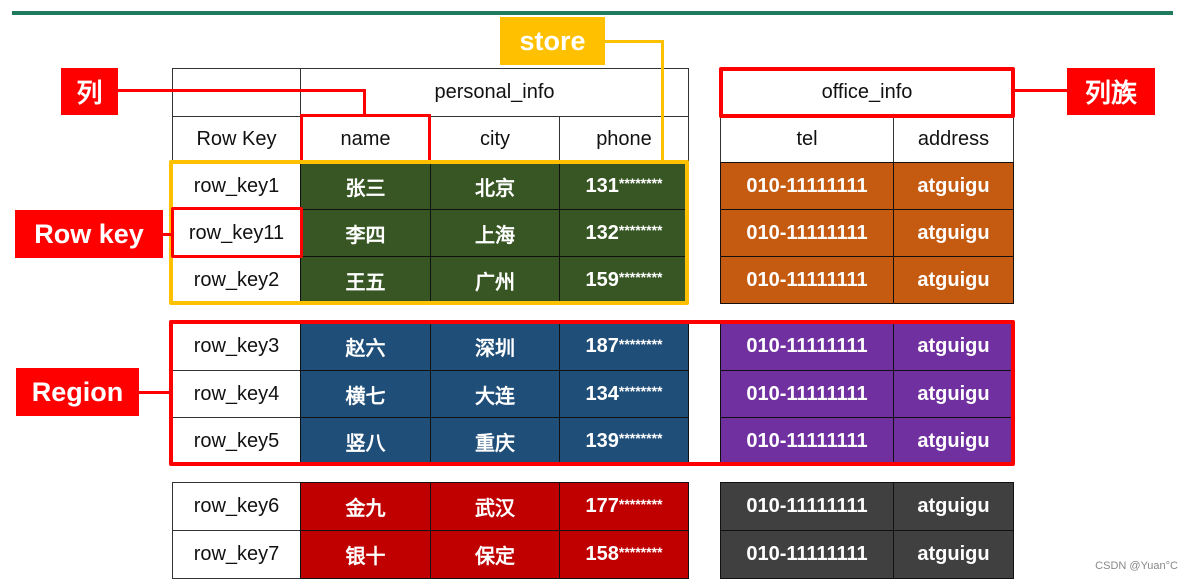 The height and width of the screenshot is (582, 1190). I want to click on region-connector, so click(154, 392).